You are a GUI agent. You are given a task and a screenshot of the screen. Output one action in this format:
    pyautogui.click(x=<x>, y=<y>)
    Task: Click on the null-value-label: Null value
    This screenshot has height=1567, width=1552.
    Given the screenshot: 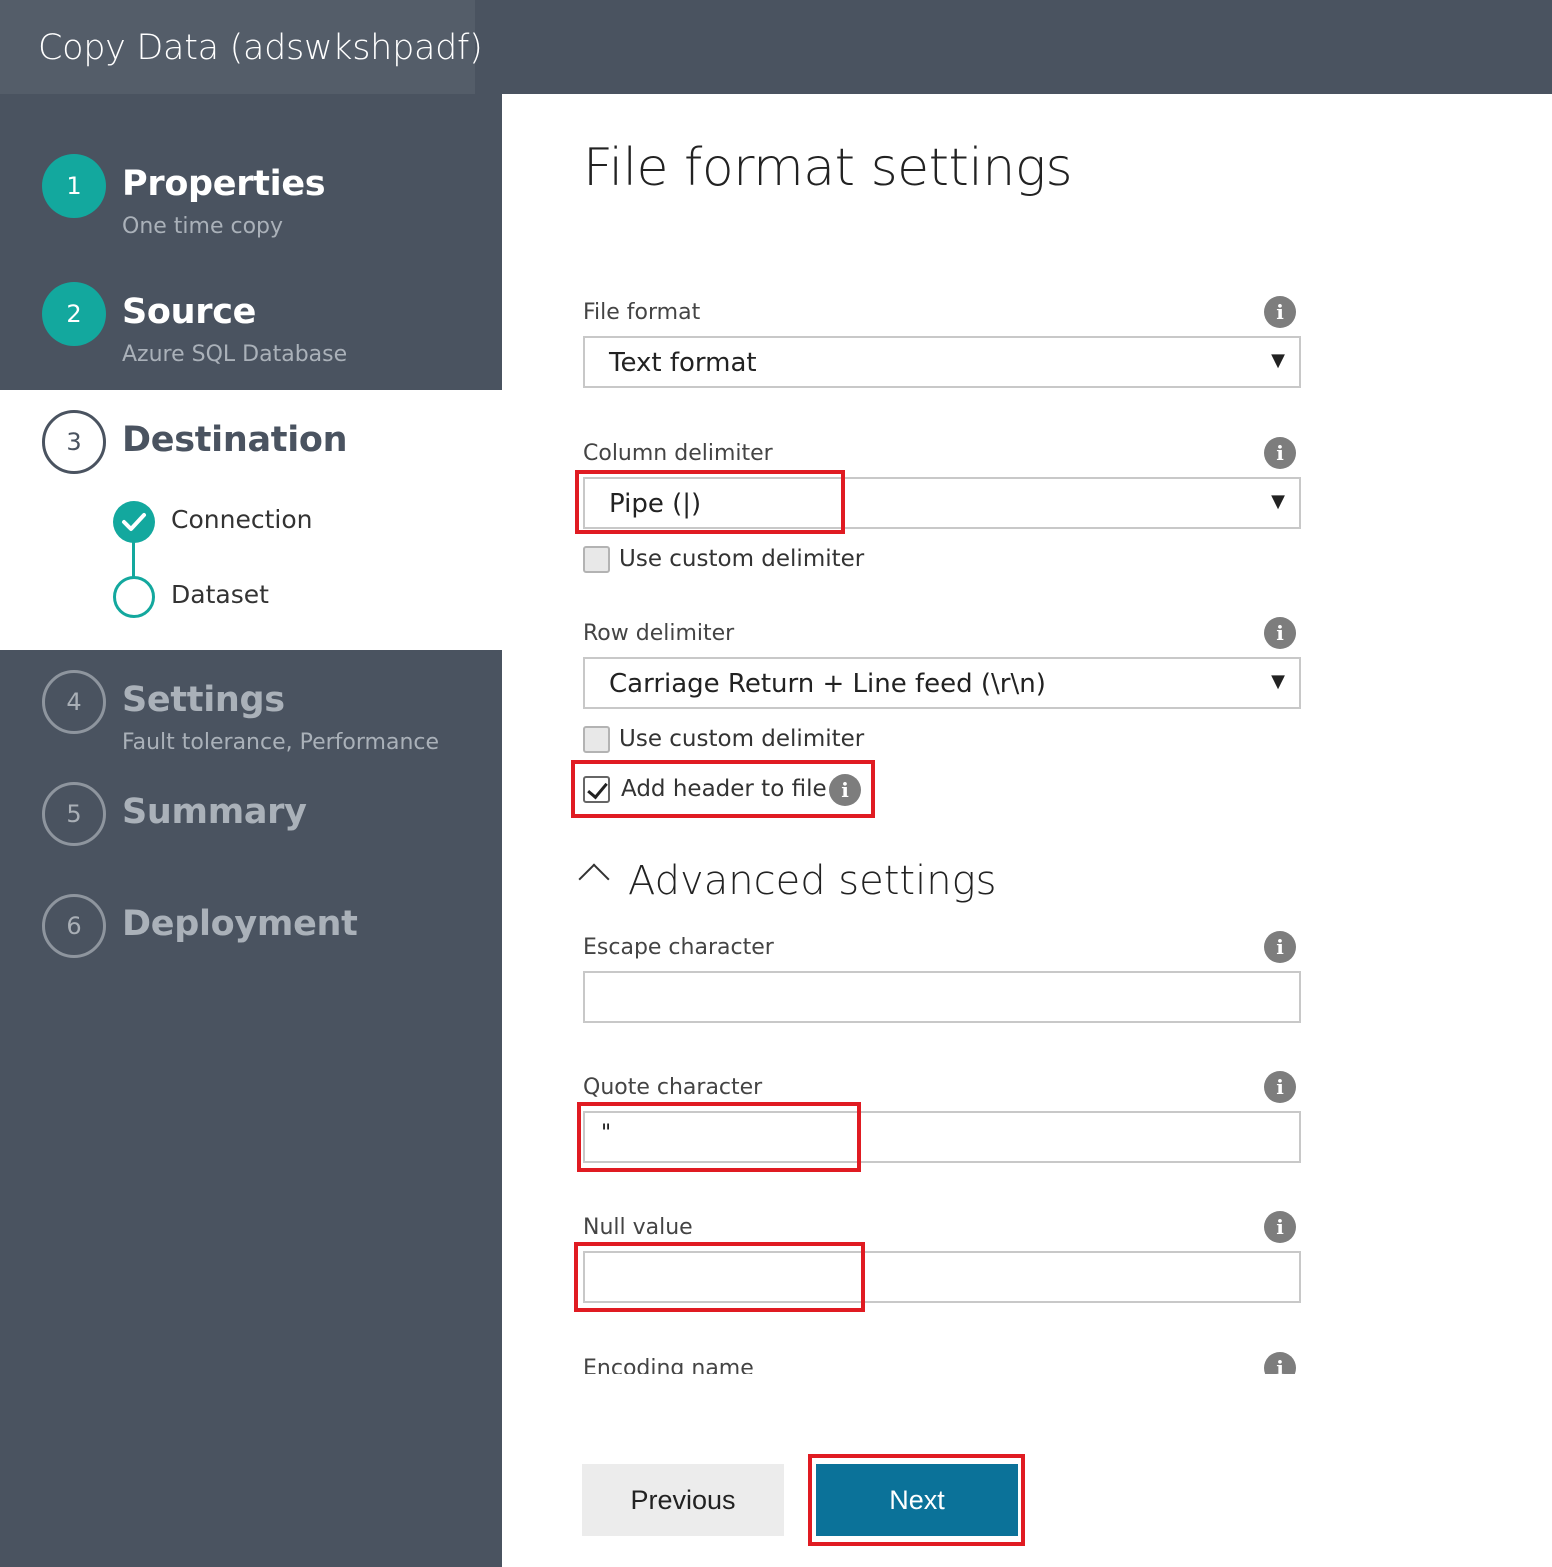 What is the action you would take?
    pyautogui.click(x=638, y=1227)
    